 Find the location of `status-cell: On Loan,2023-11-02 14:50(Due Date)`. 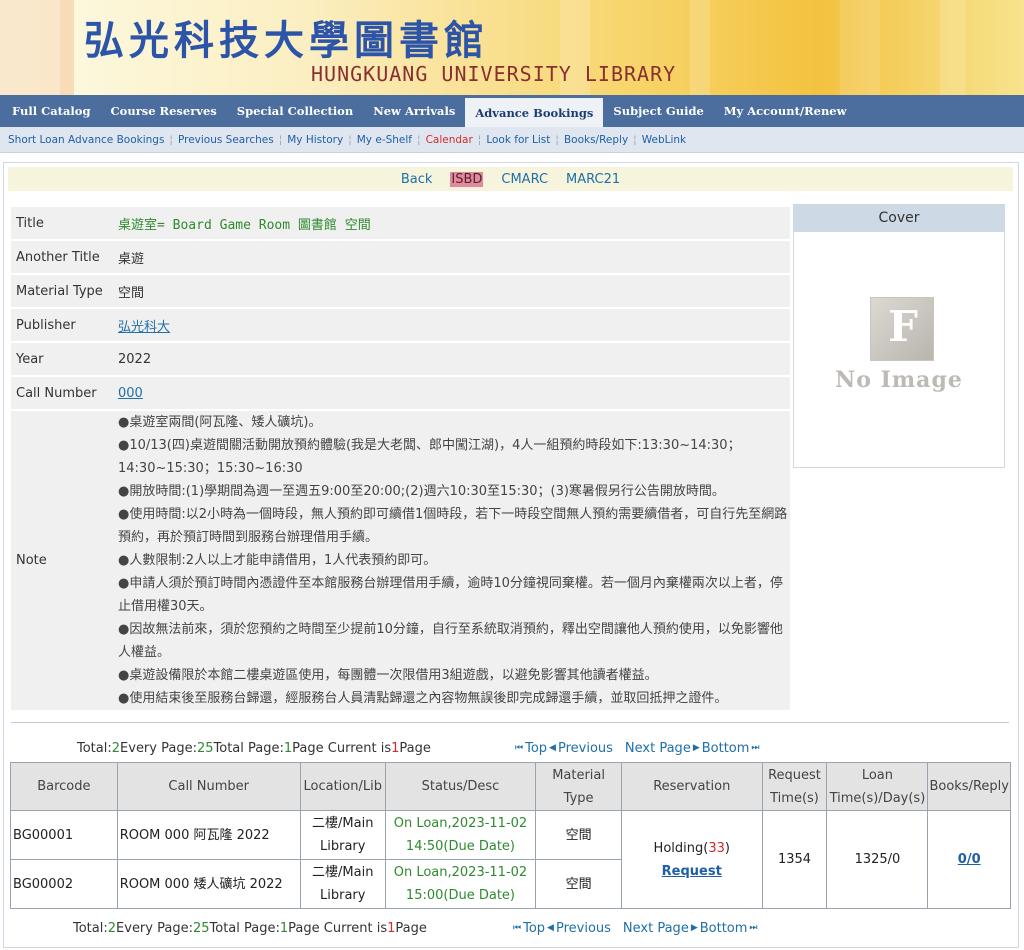

status-cell: On Loan,2023-11-02 14:50(Due Date) is located at coordinates (460, 835).